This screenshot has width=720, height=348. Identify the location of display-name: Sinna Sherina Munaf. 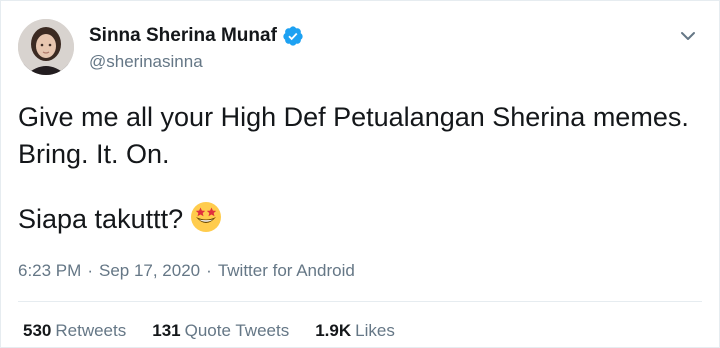
(183, 36).